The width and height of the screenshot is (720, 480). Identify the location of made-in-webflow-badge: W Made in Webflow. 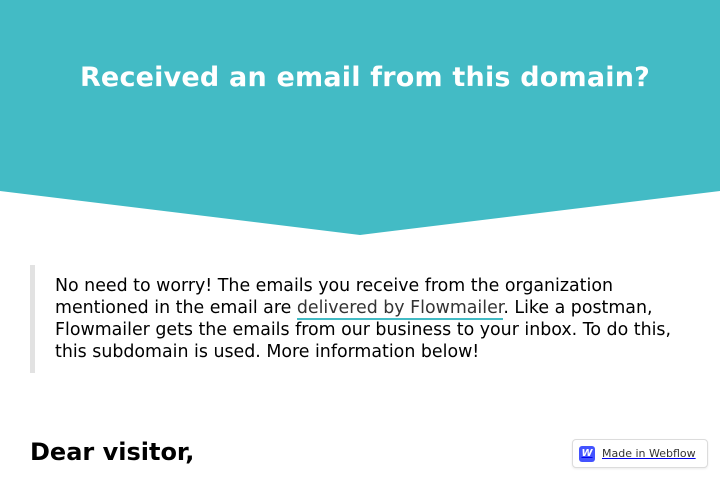
(640, 453).